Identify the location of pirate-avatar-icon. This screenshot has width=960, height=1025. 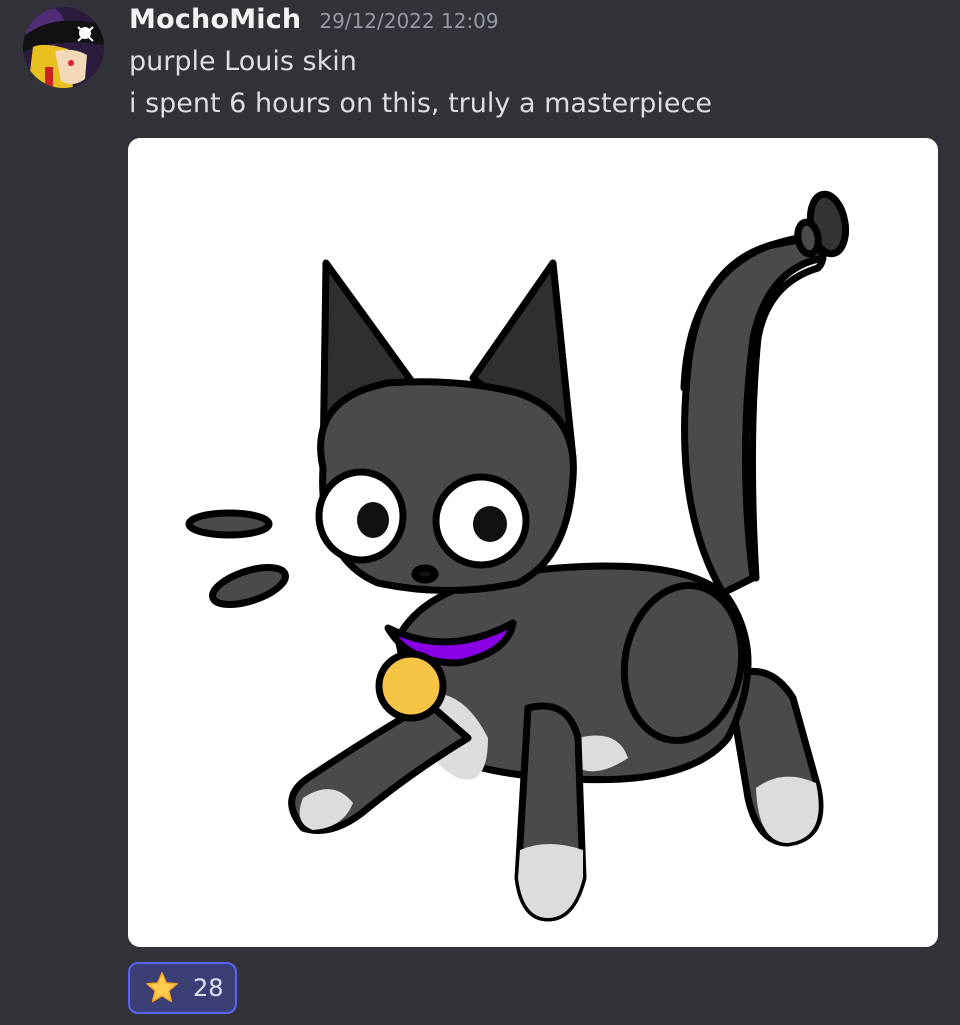
(63, 47).